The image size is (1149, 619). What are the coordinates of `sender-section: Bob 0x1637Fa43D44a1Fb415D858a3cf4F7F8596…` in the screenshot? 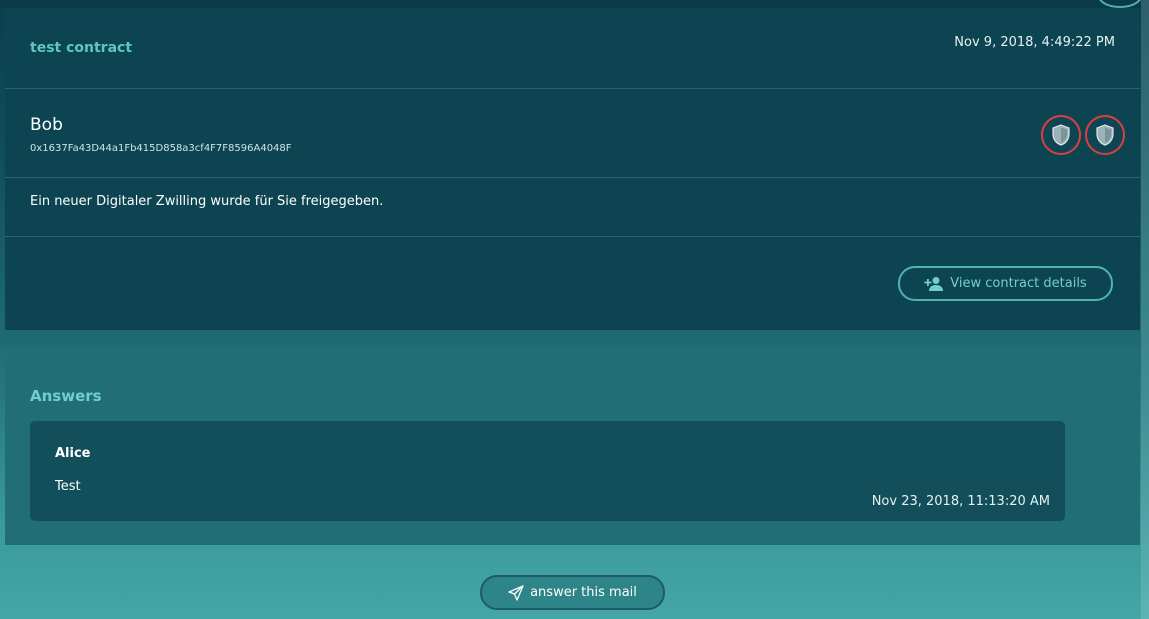 It's located at (572, 133).